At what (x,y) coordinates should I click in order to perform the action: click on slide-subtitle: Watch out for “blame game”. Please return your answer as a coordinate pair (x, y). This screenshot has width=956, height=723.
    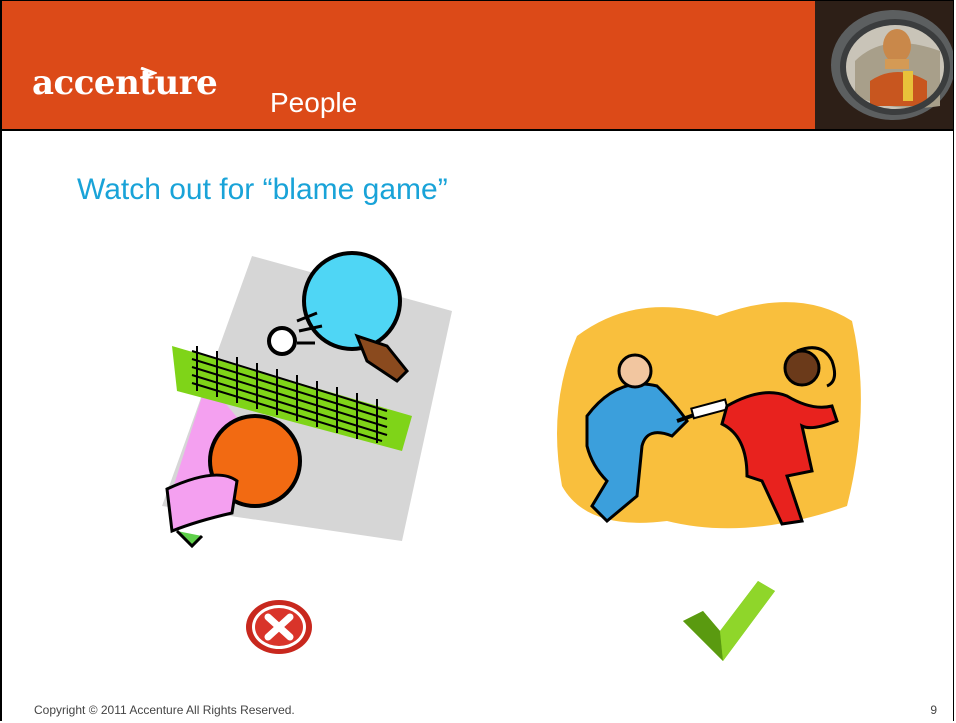
    Looking at the image, I should click on (262, 189).